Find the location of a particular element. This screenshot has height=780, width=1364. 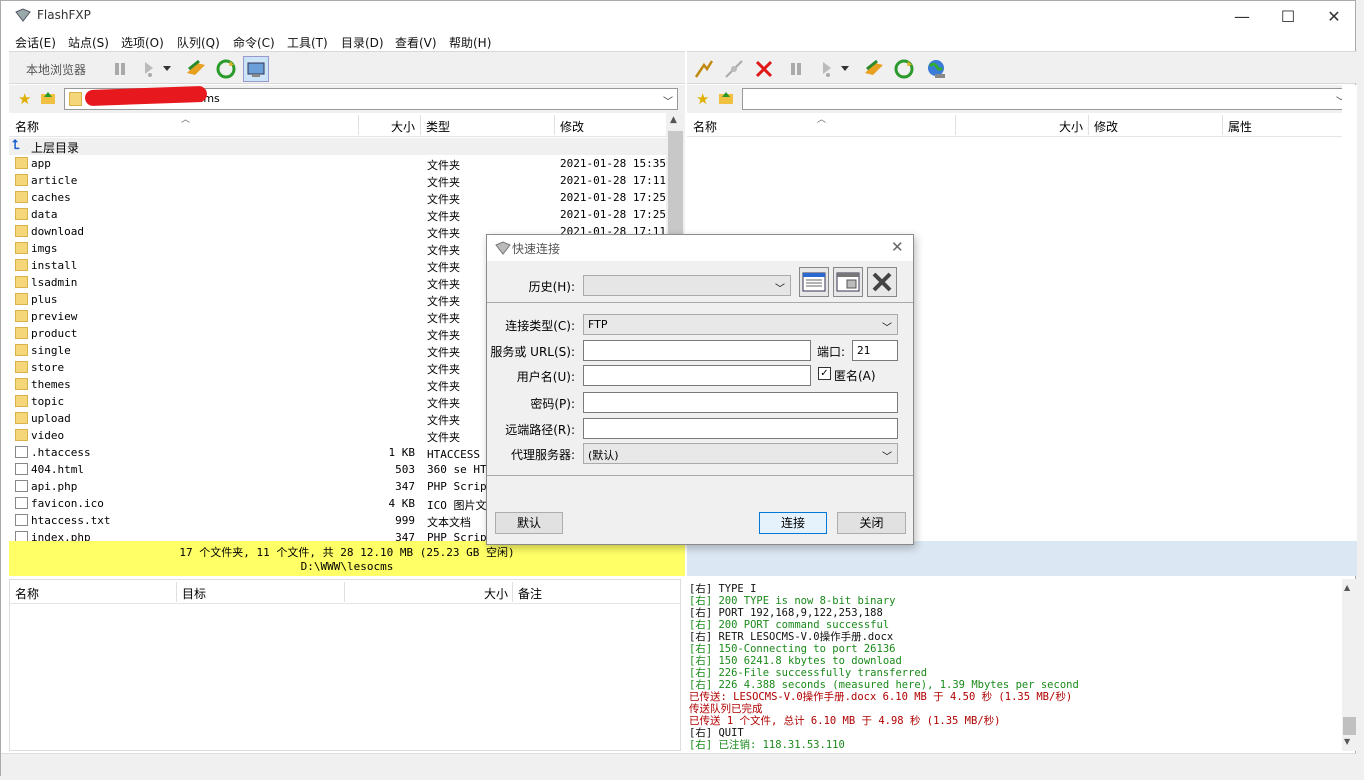

remote-path-combo: ﹀ is located at coordinates (1046, 99).